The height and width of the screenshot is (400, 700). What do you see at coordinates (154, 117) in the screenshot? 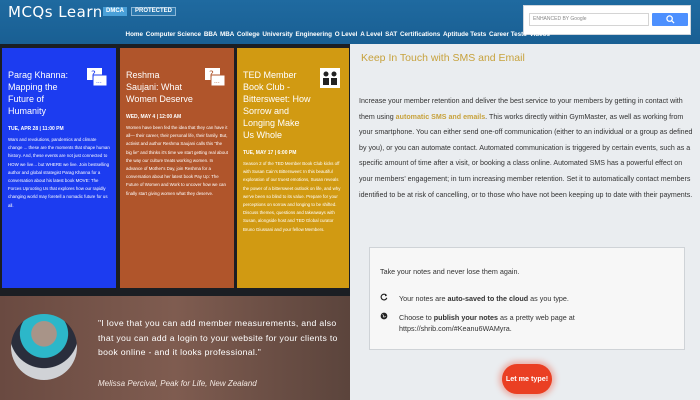
I see `event-date: WED, MAY 4 | 12:00 AM` at bounding box center [154, 117].